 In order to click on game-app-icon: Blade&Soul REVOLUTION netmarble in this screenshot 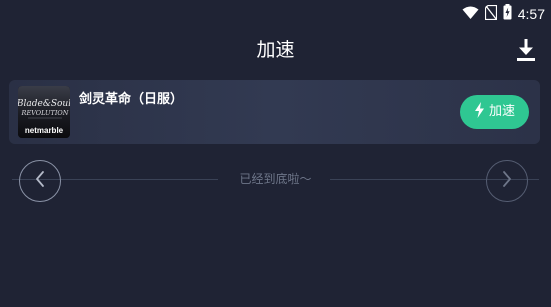, I will do `click(44, 112)`.